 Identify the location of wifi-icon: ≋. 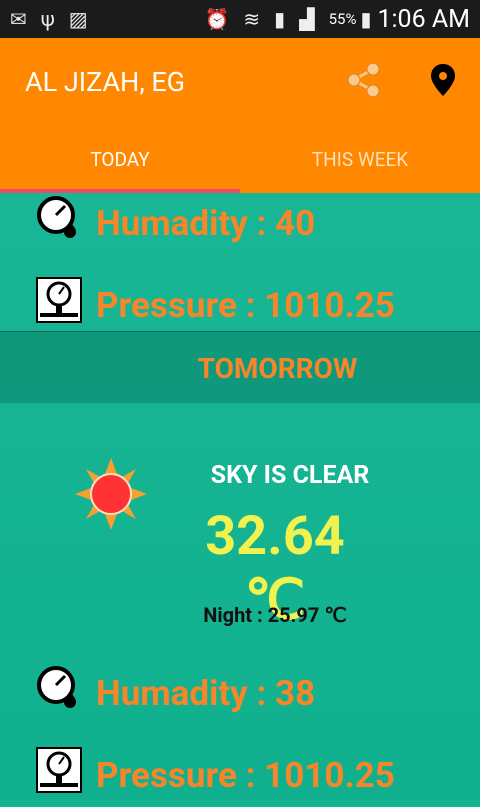
(252, 19).